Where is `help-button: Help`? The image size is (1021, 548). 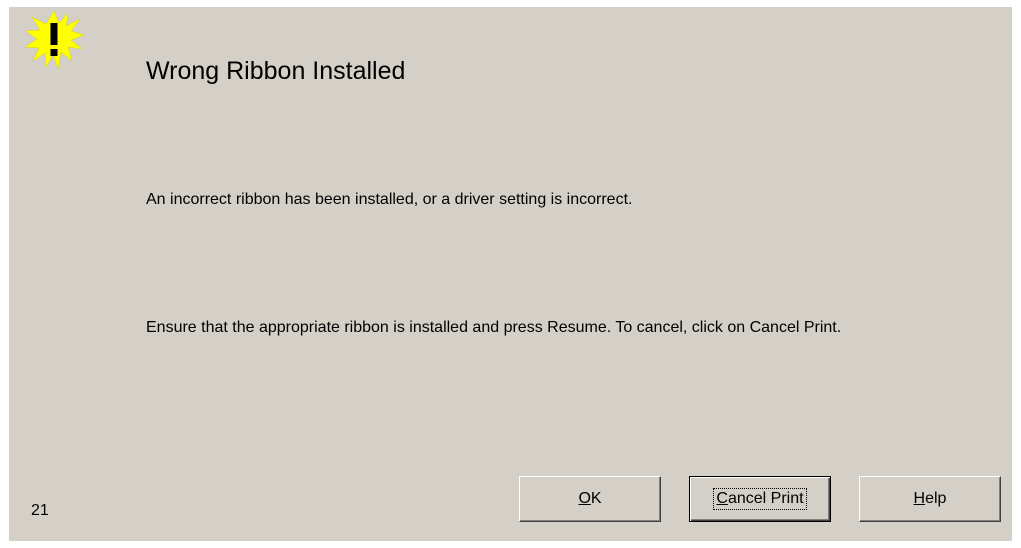
help-button: Help is located at coordinates (930, 499).